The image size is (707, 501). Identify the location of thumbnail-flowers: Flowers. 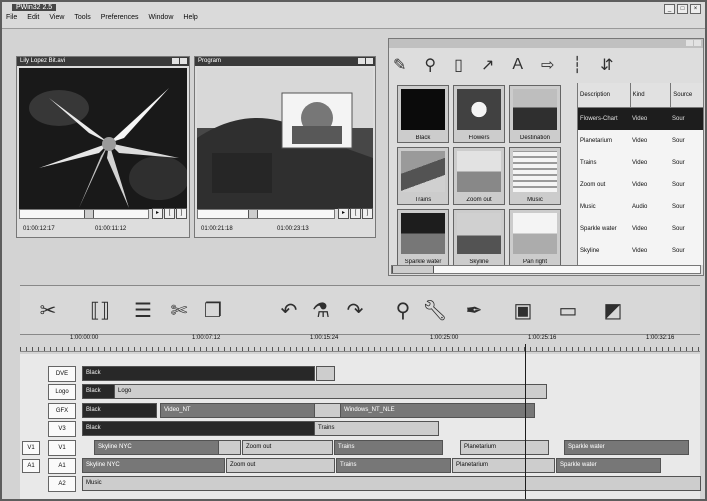
(479, 114).